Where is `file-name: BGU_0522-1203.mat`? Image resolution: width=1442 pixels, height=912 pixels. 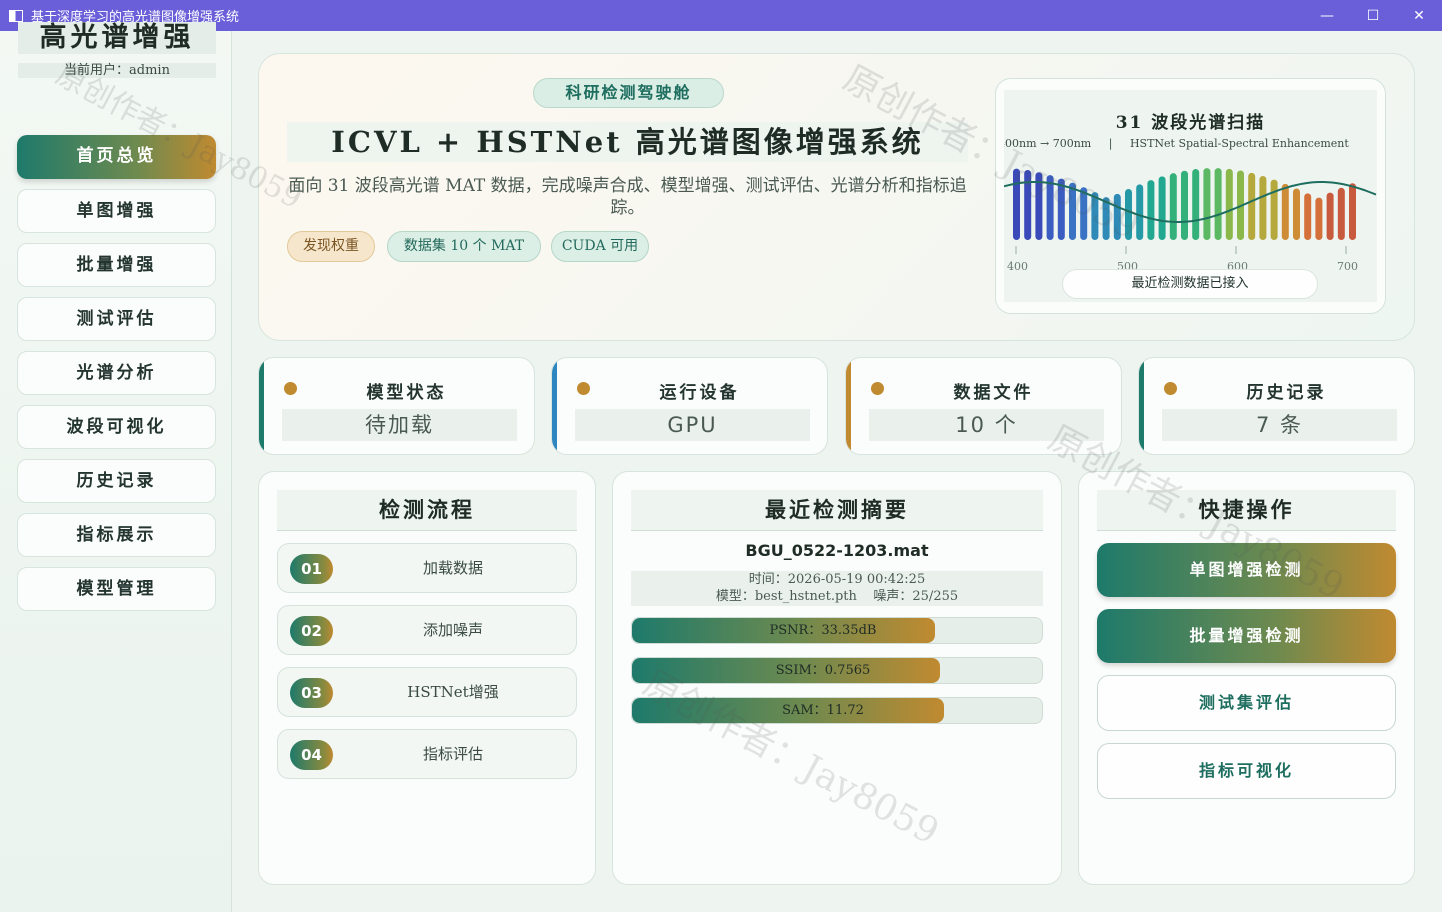 file-name: BGU_0522-1203.mat is located at coordinates (837, 550).